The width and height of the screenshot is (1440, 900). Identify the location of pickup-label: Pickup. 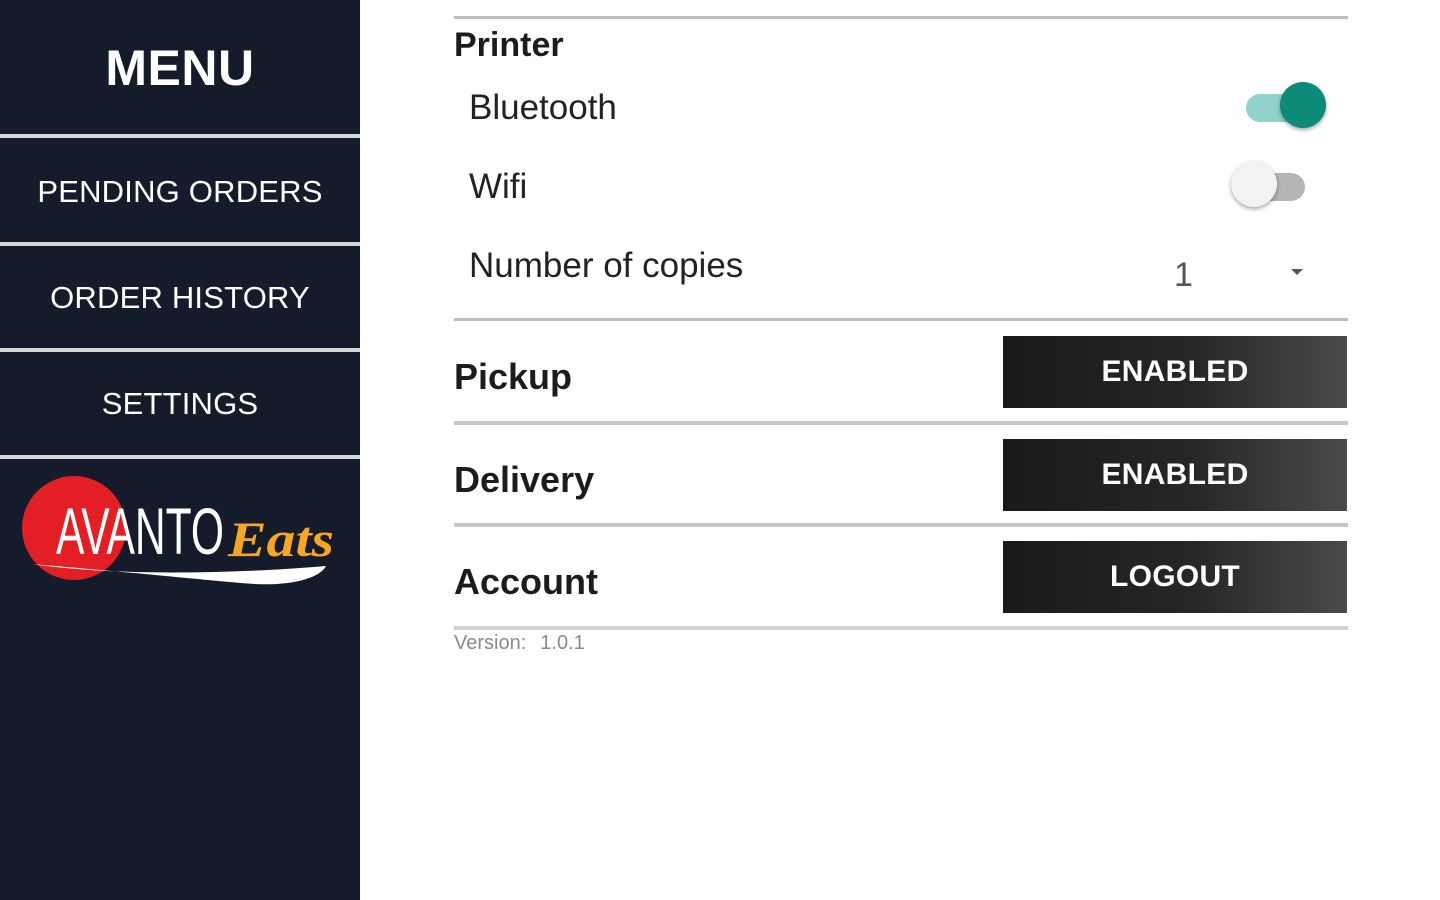
(513, 376).